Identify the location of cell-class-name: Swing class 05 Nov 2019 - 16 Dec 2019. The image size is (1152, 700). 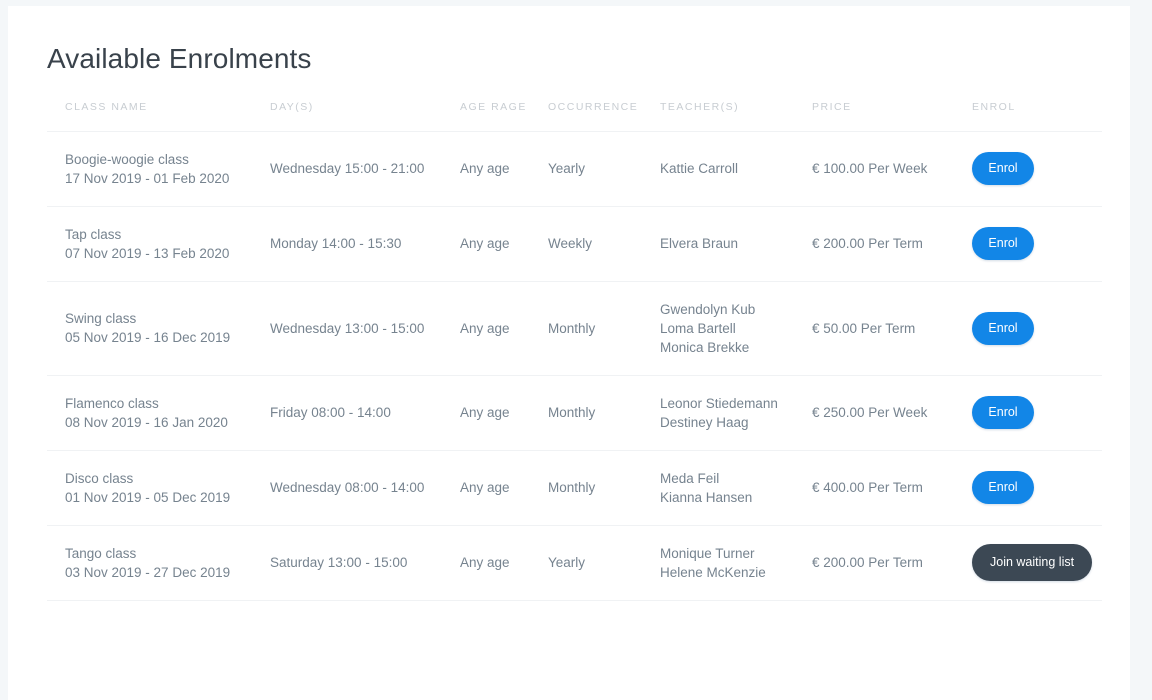
(158, 328).